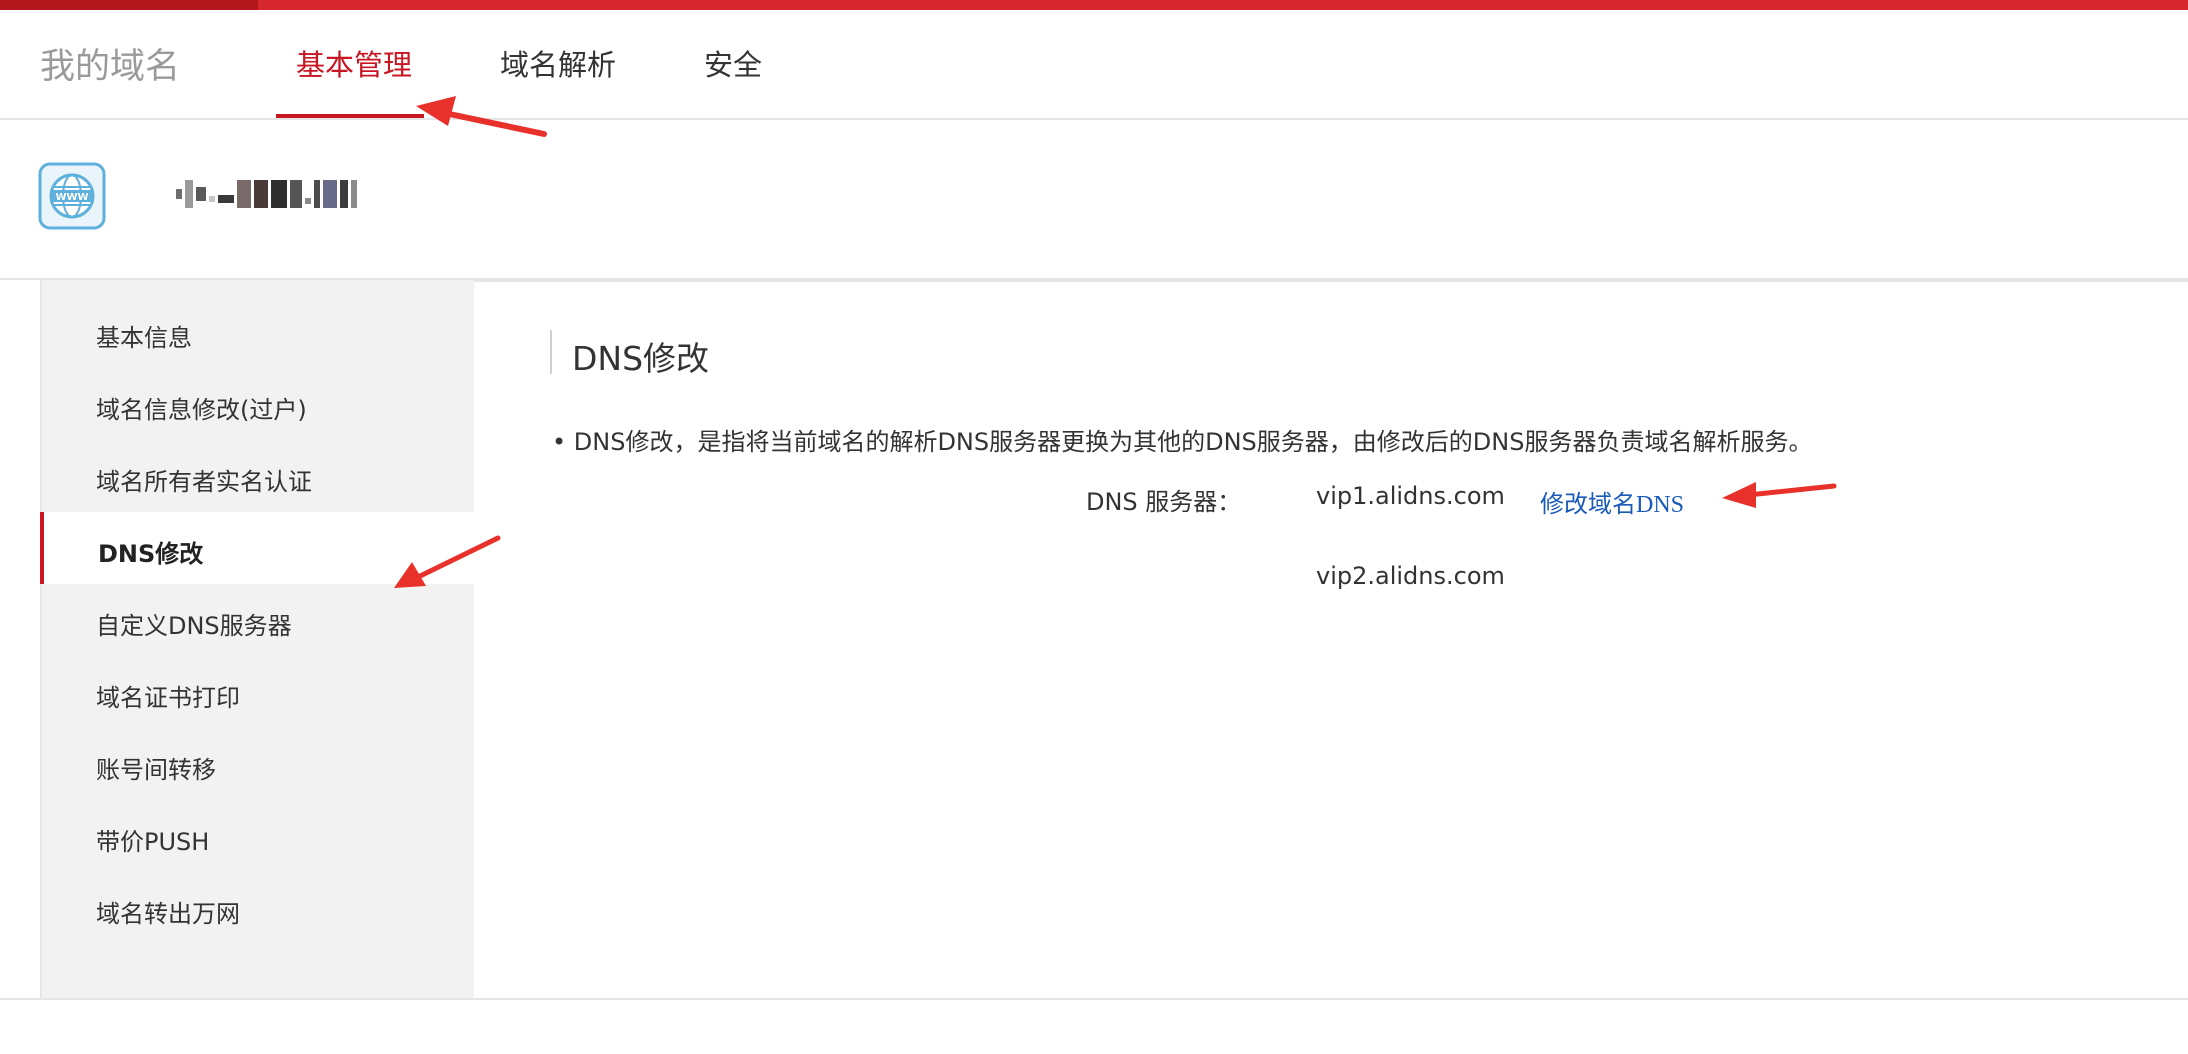 Image resolution: width=2188 pixels, height=1054 pixels. Describe the element at coordinates (259, 332) in the screenshot. I see `sidebar-item-basic-info: 基本信息` at that location.